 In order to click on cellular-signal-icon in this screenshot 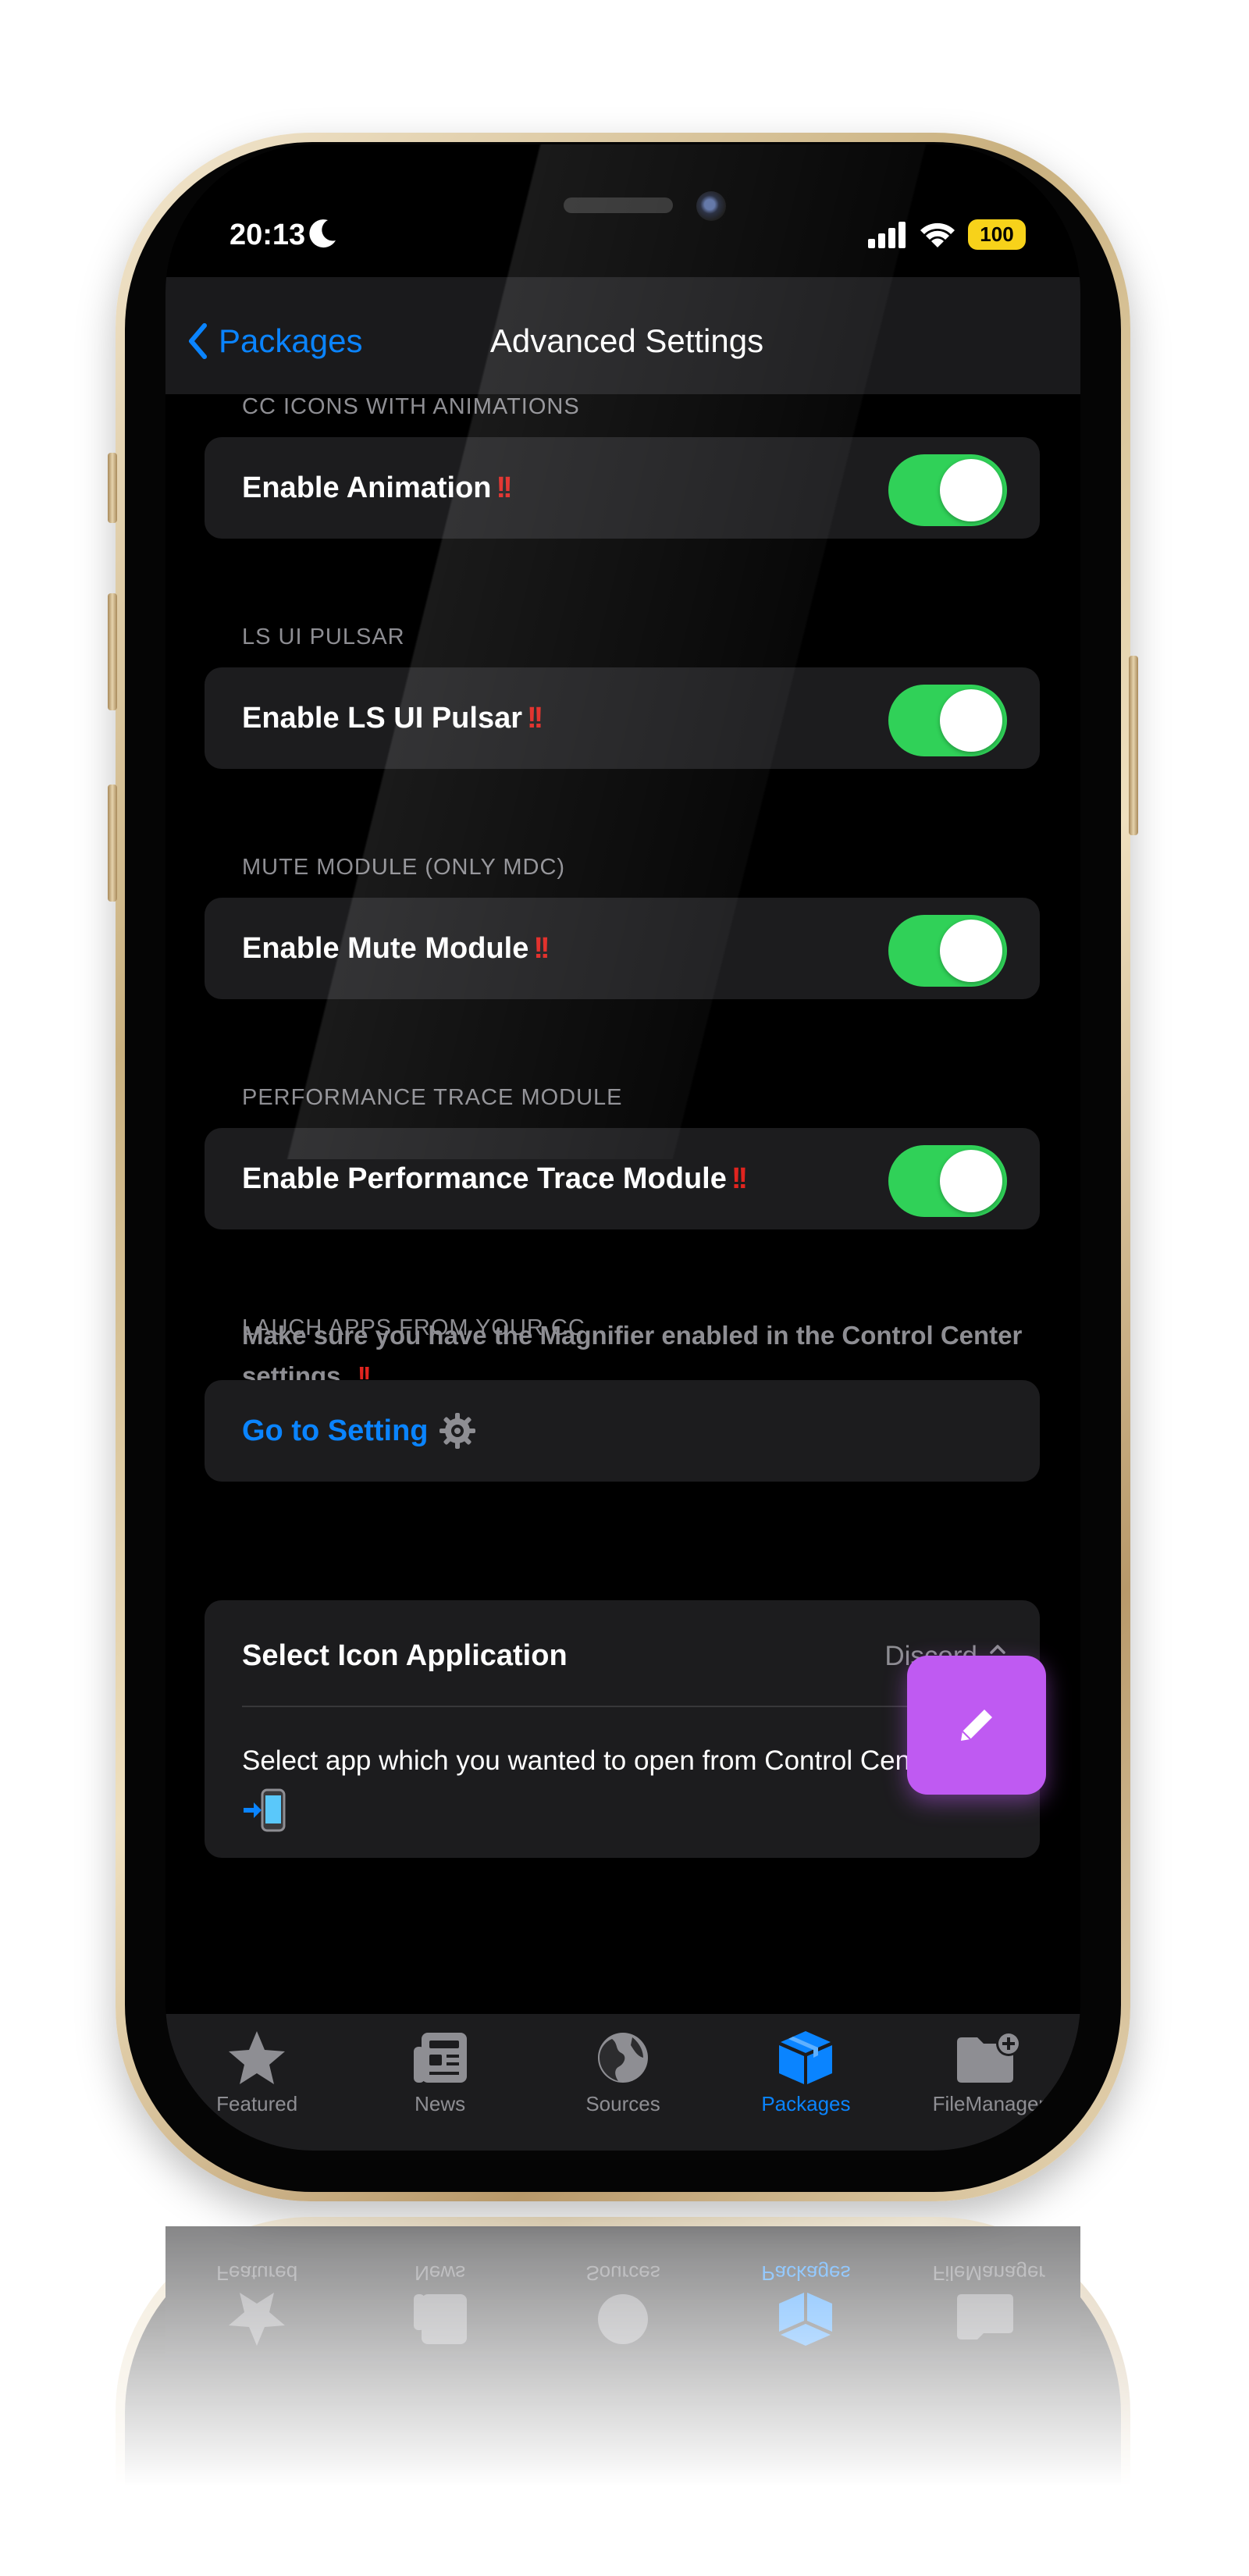, I will do `click(887, 235)`.